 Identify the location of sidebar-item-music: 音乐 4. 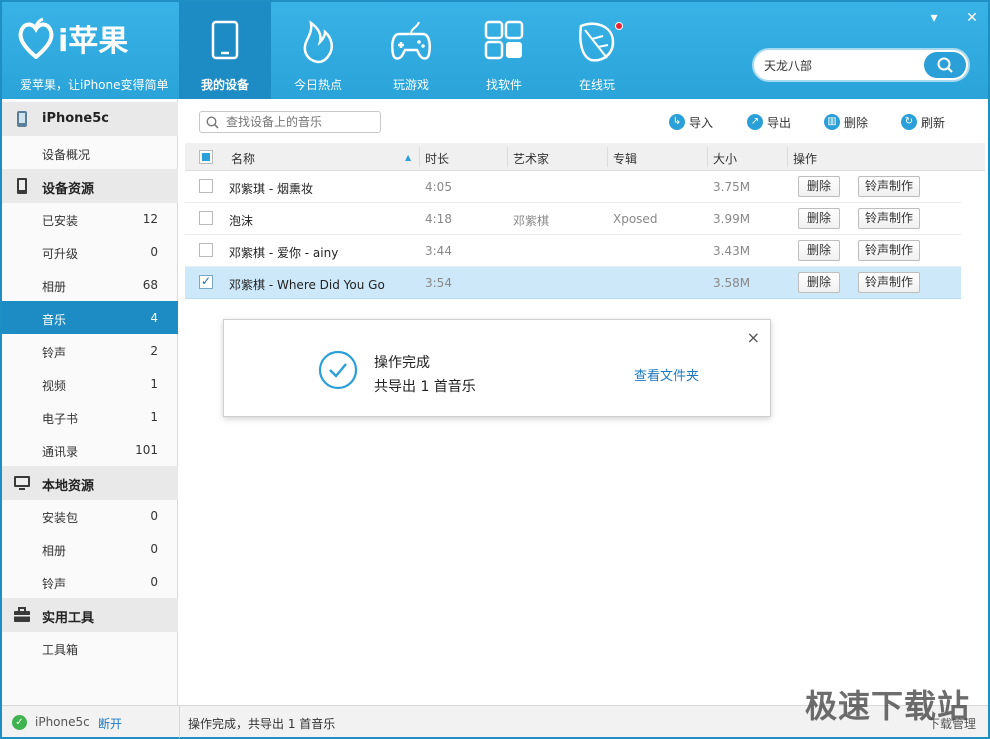
(90, 317).